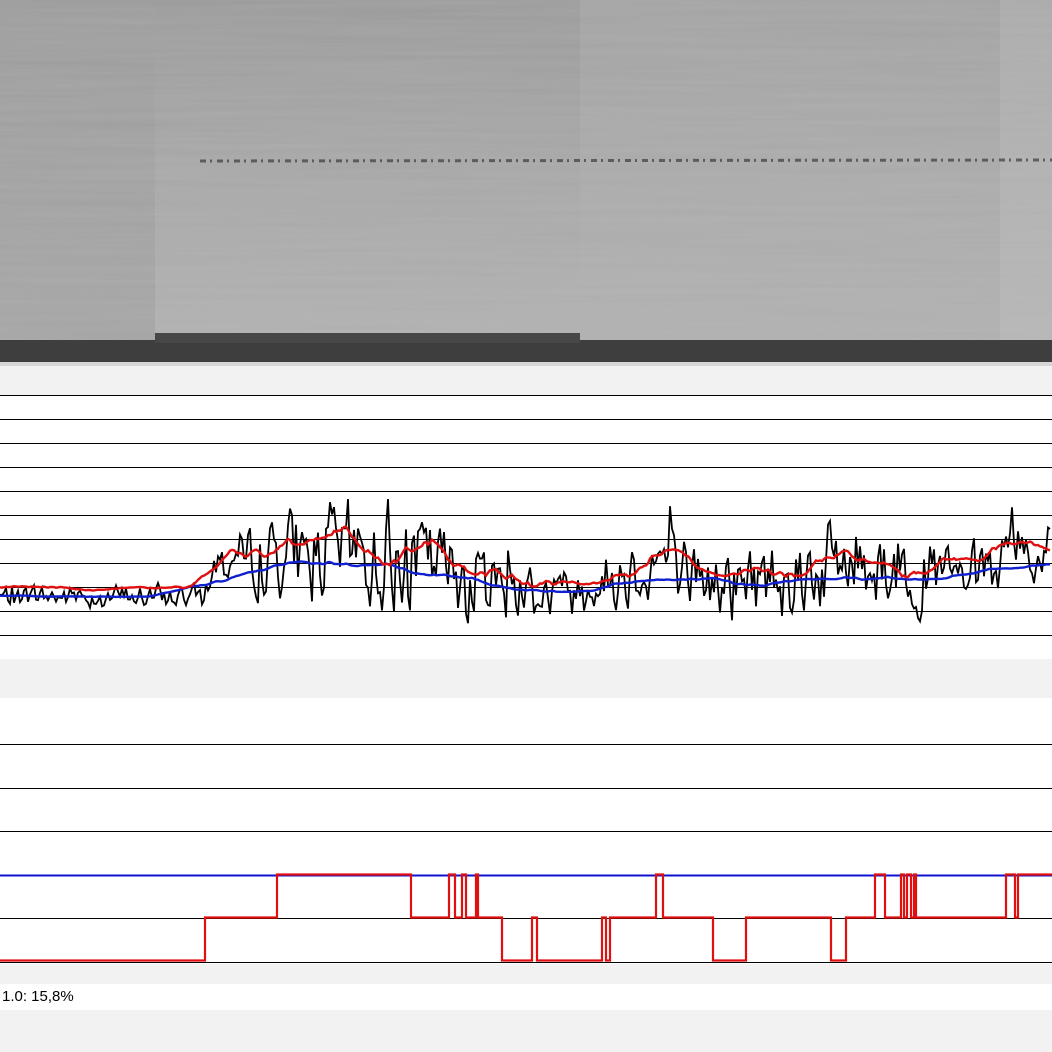 Image resolution: width=1052 pixels, height=1052 pixels. What do you see at coordinates (38, 996) in the screenshot?
I see `status-text: 1.0: 15,8%` at bounding box center [38, 996].